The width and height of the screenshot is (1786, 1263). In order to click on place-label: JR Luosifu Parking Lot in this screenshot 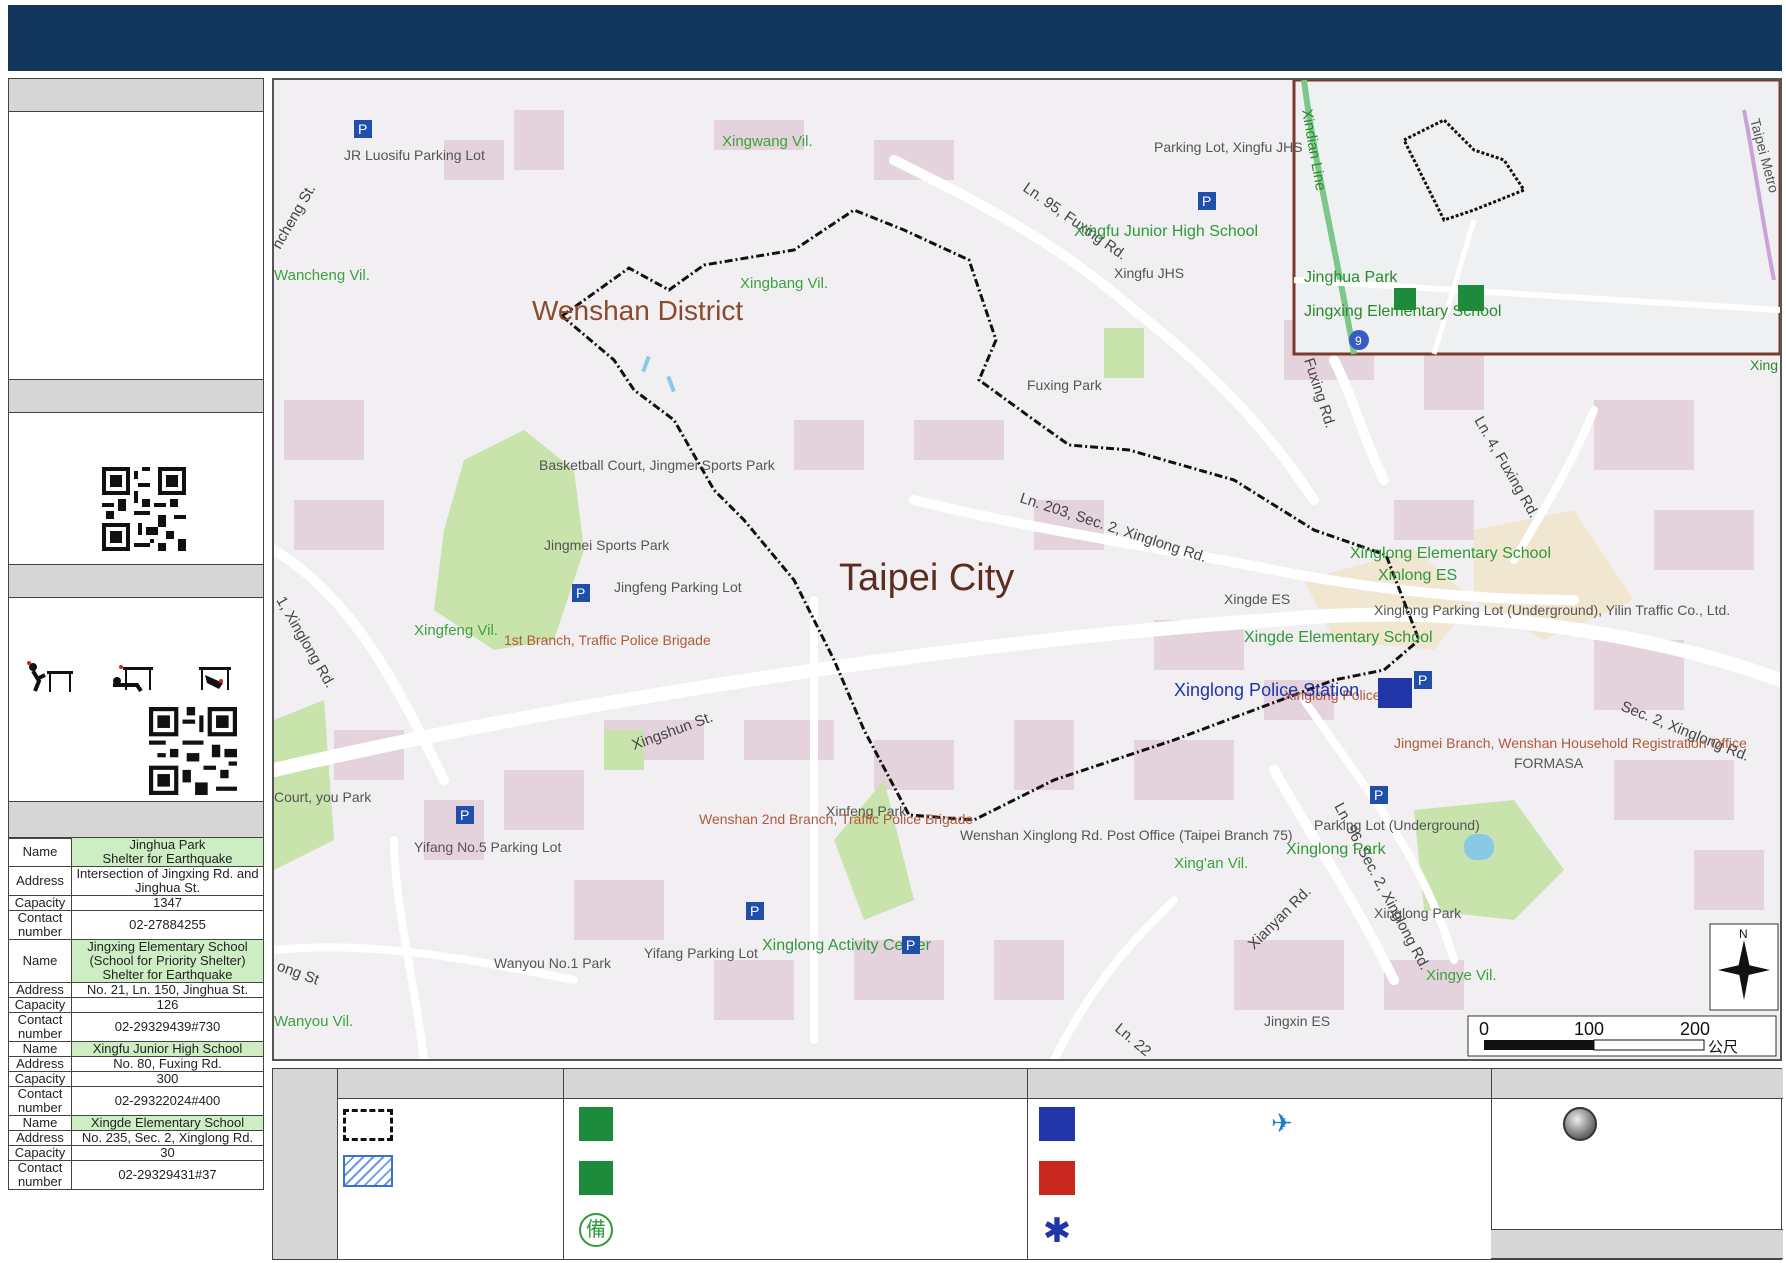, I will do `click(414, 155)`.